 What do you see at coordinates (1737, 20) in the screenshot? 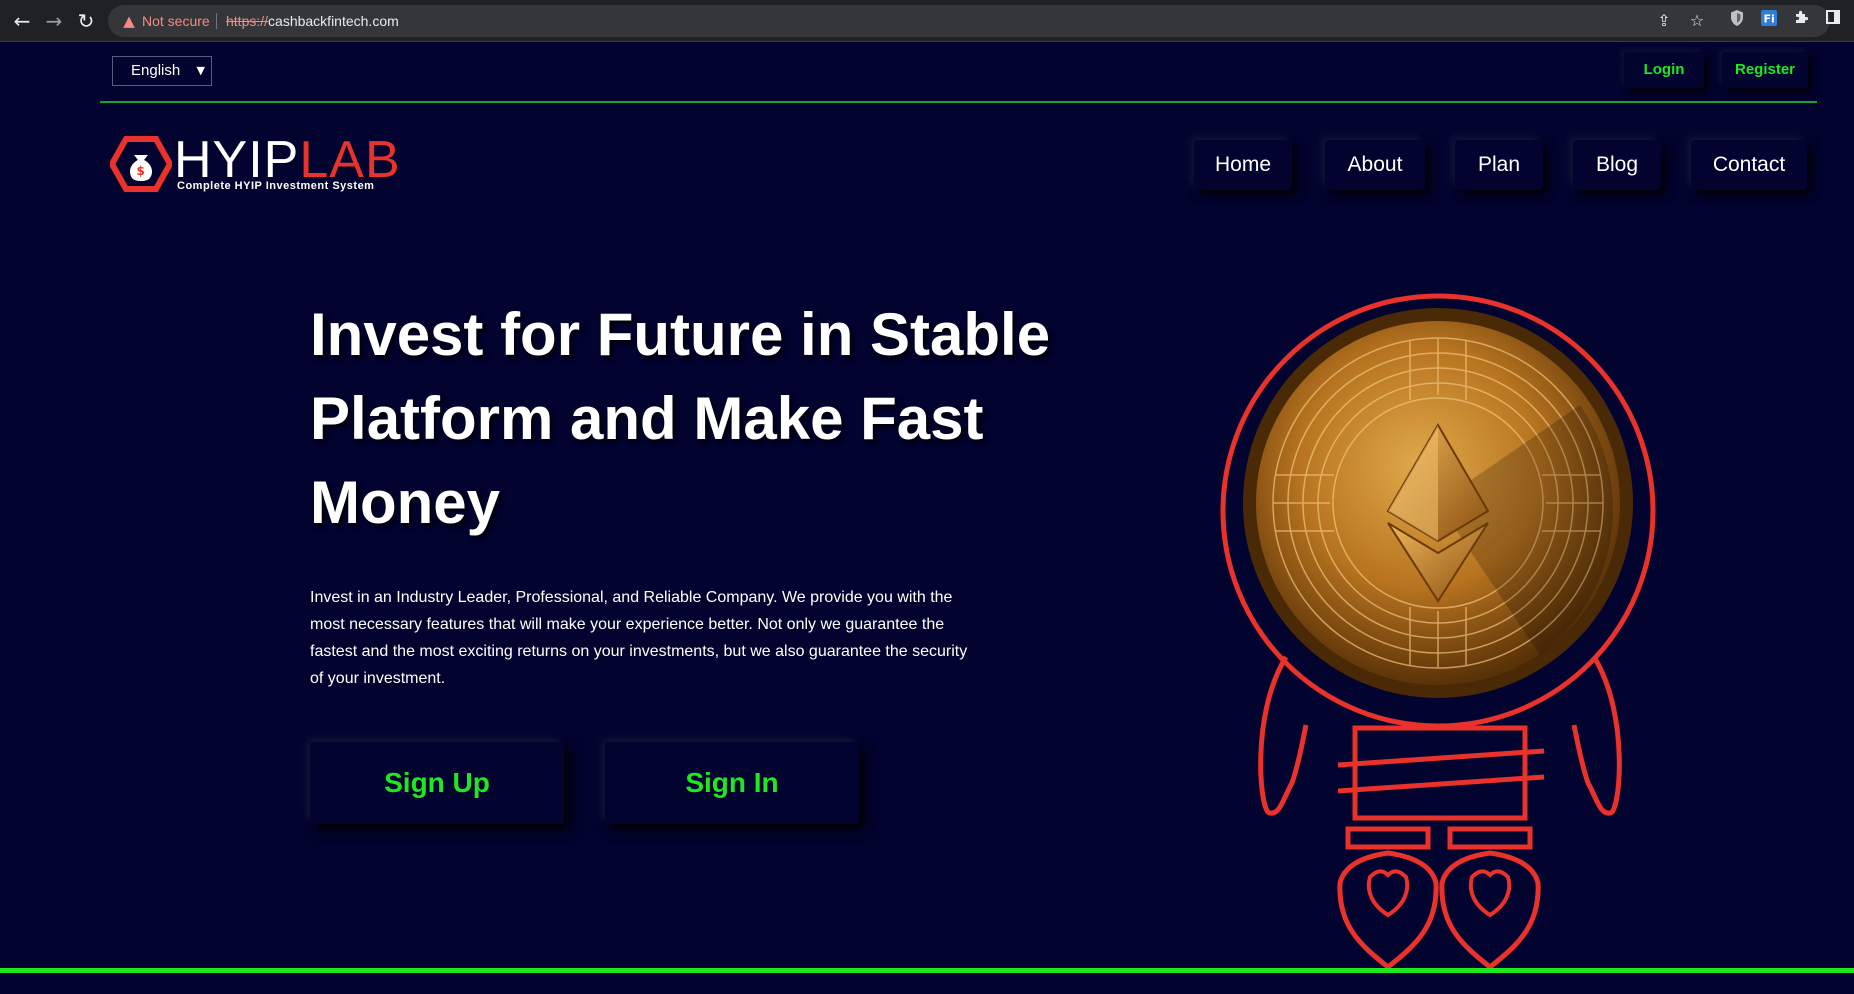
I see `shield-icon` at bounding box center [1737, 20].